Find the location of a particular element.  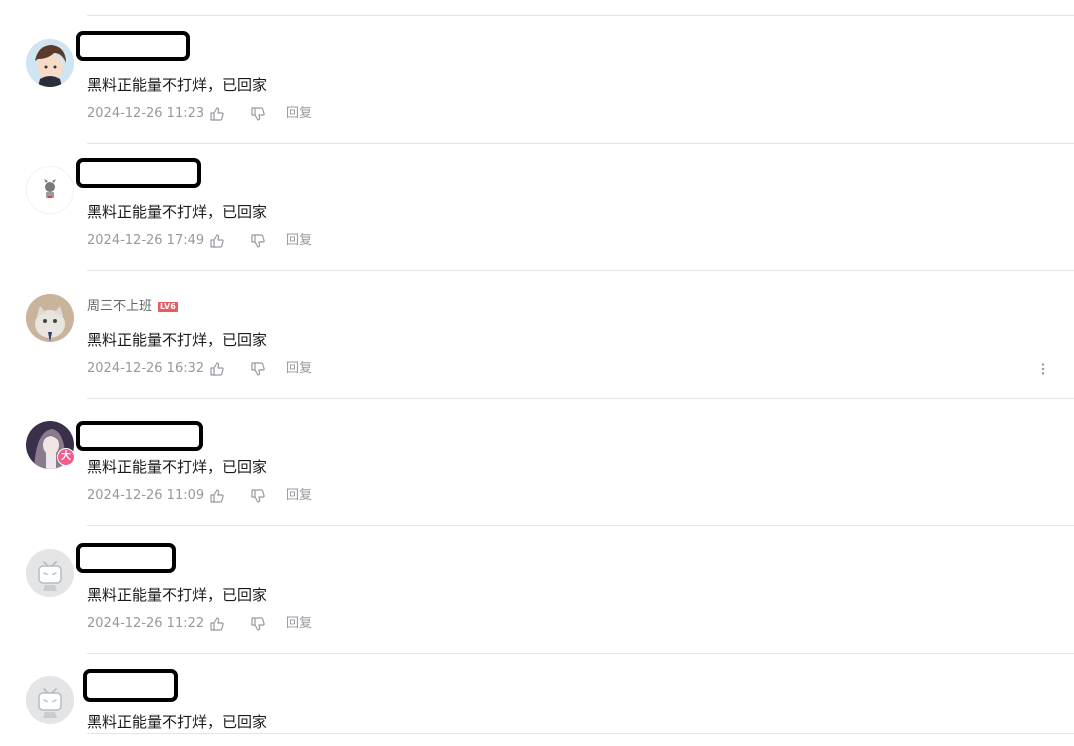

comment-time: 2024-12-26 16:32 is located at coordinates (146, 368).